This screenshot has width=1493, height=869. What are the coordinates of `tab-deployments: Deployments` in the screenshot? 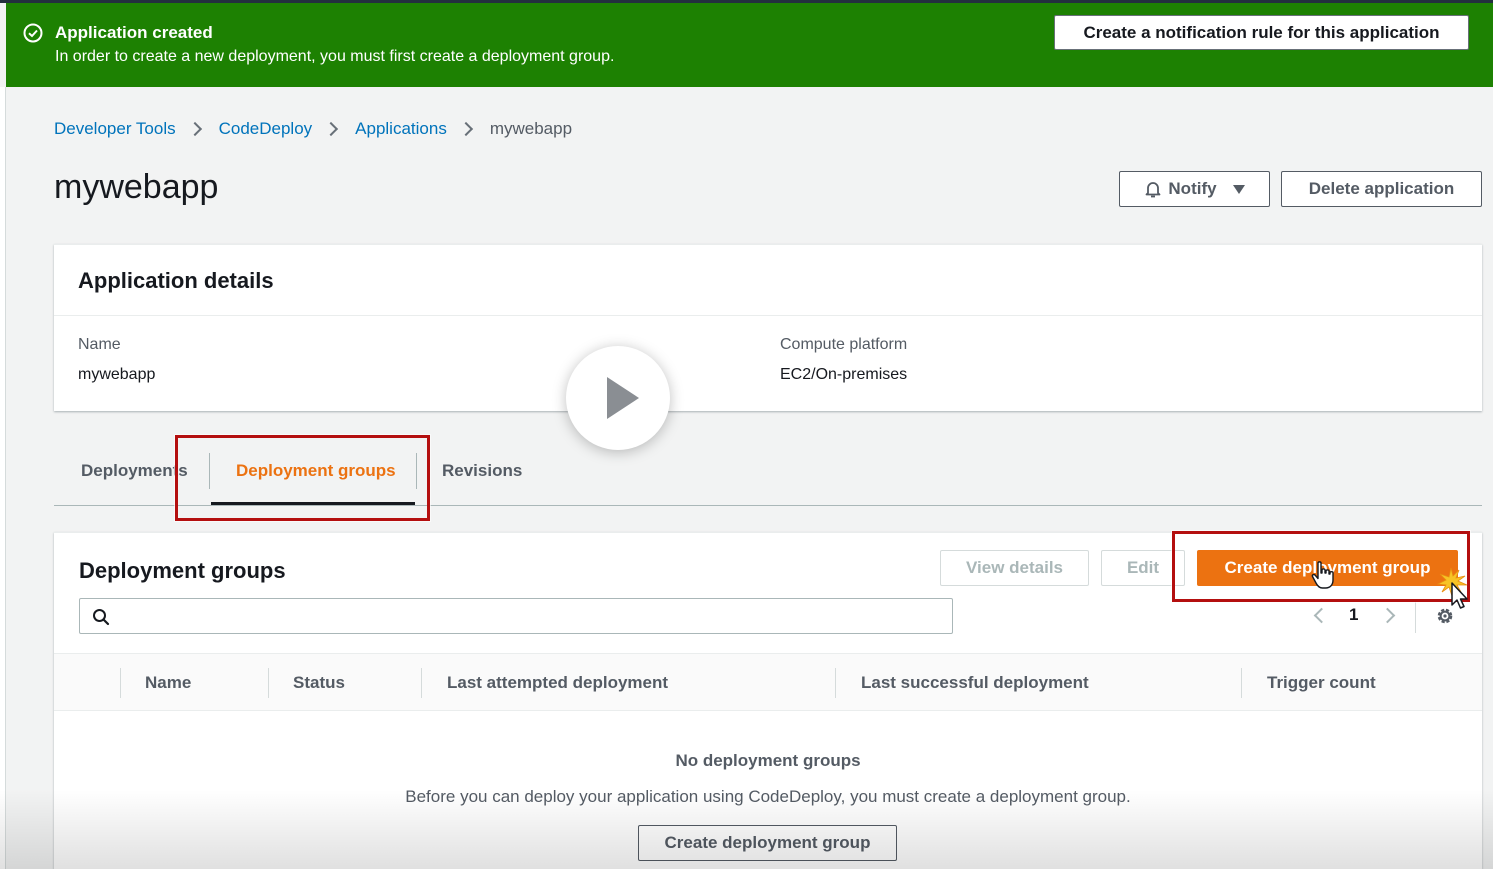 It's located at (134, 471).